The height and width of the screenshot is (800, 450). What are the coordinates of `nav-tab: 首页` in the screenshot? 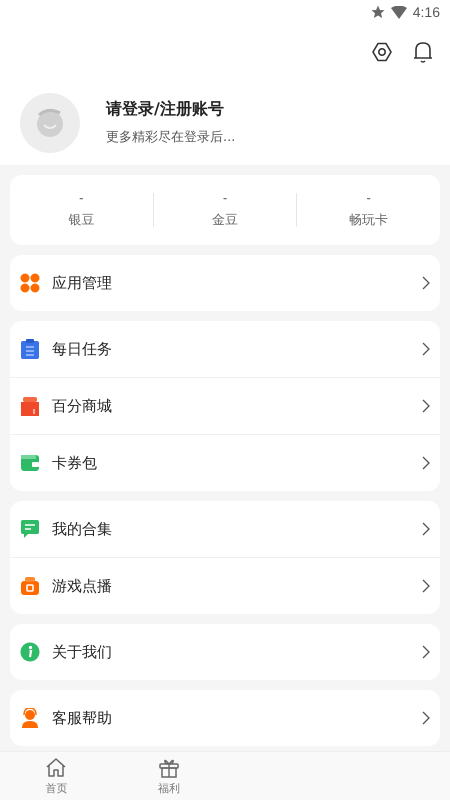 It's located at (56, 776).